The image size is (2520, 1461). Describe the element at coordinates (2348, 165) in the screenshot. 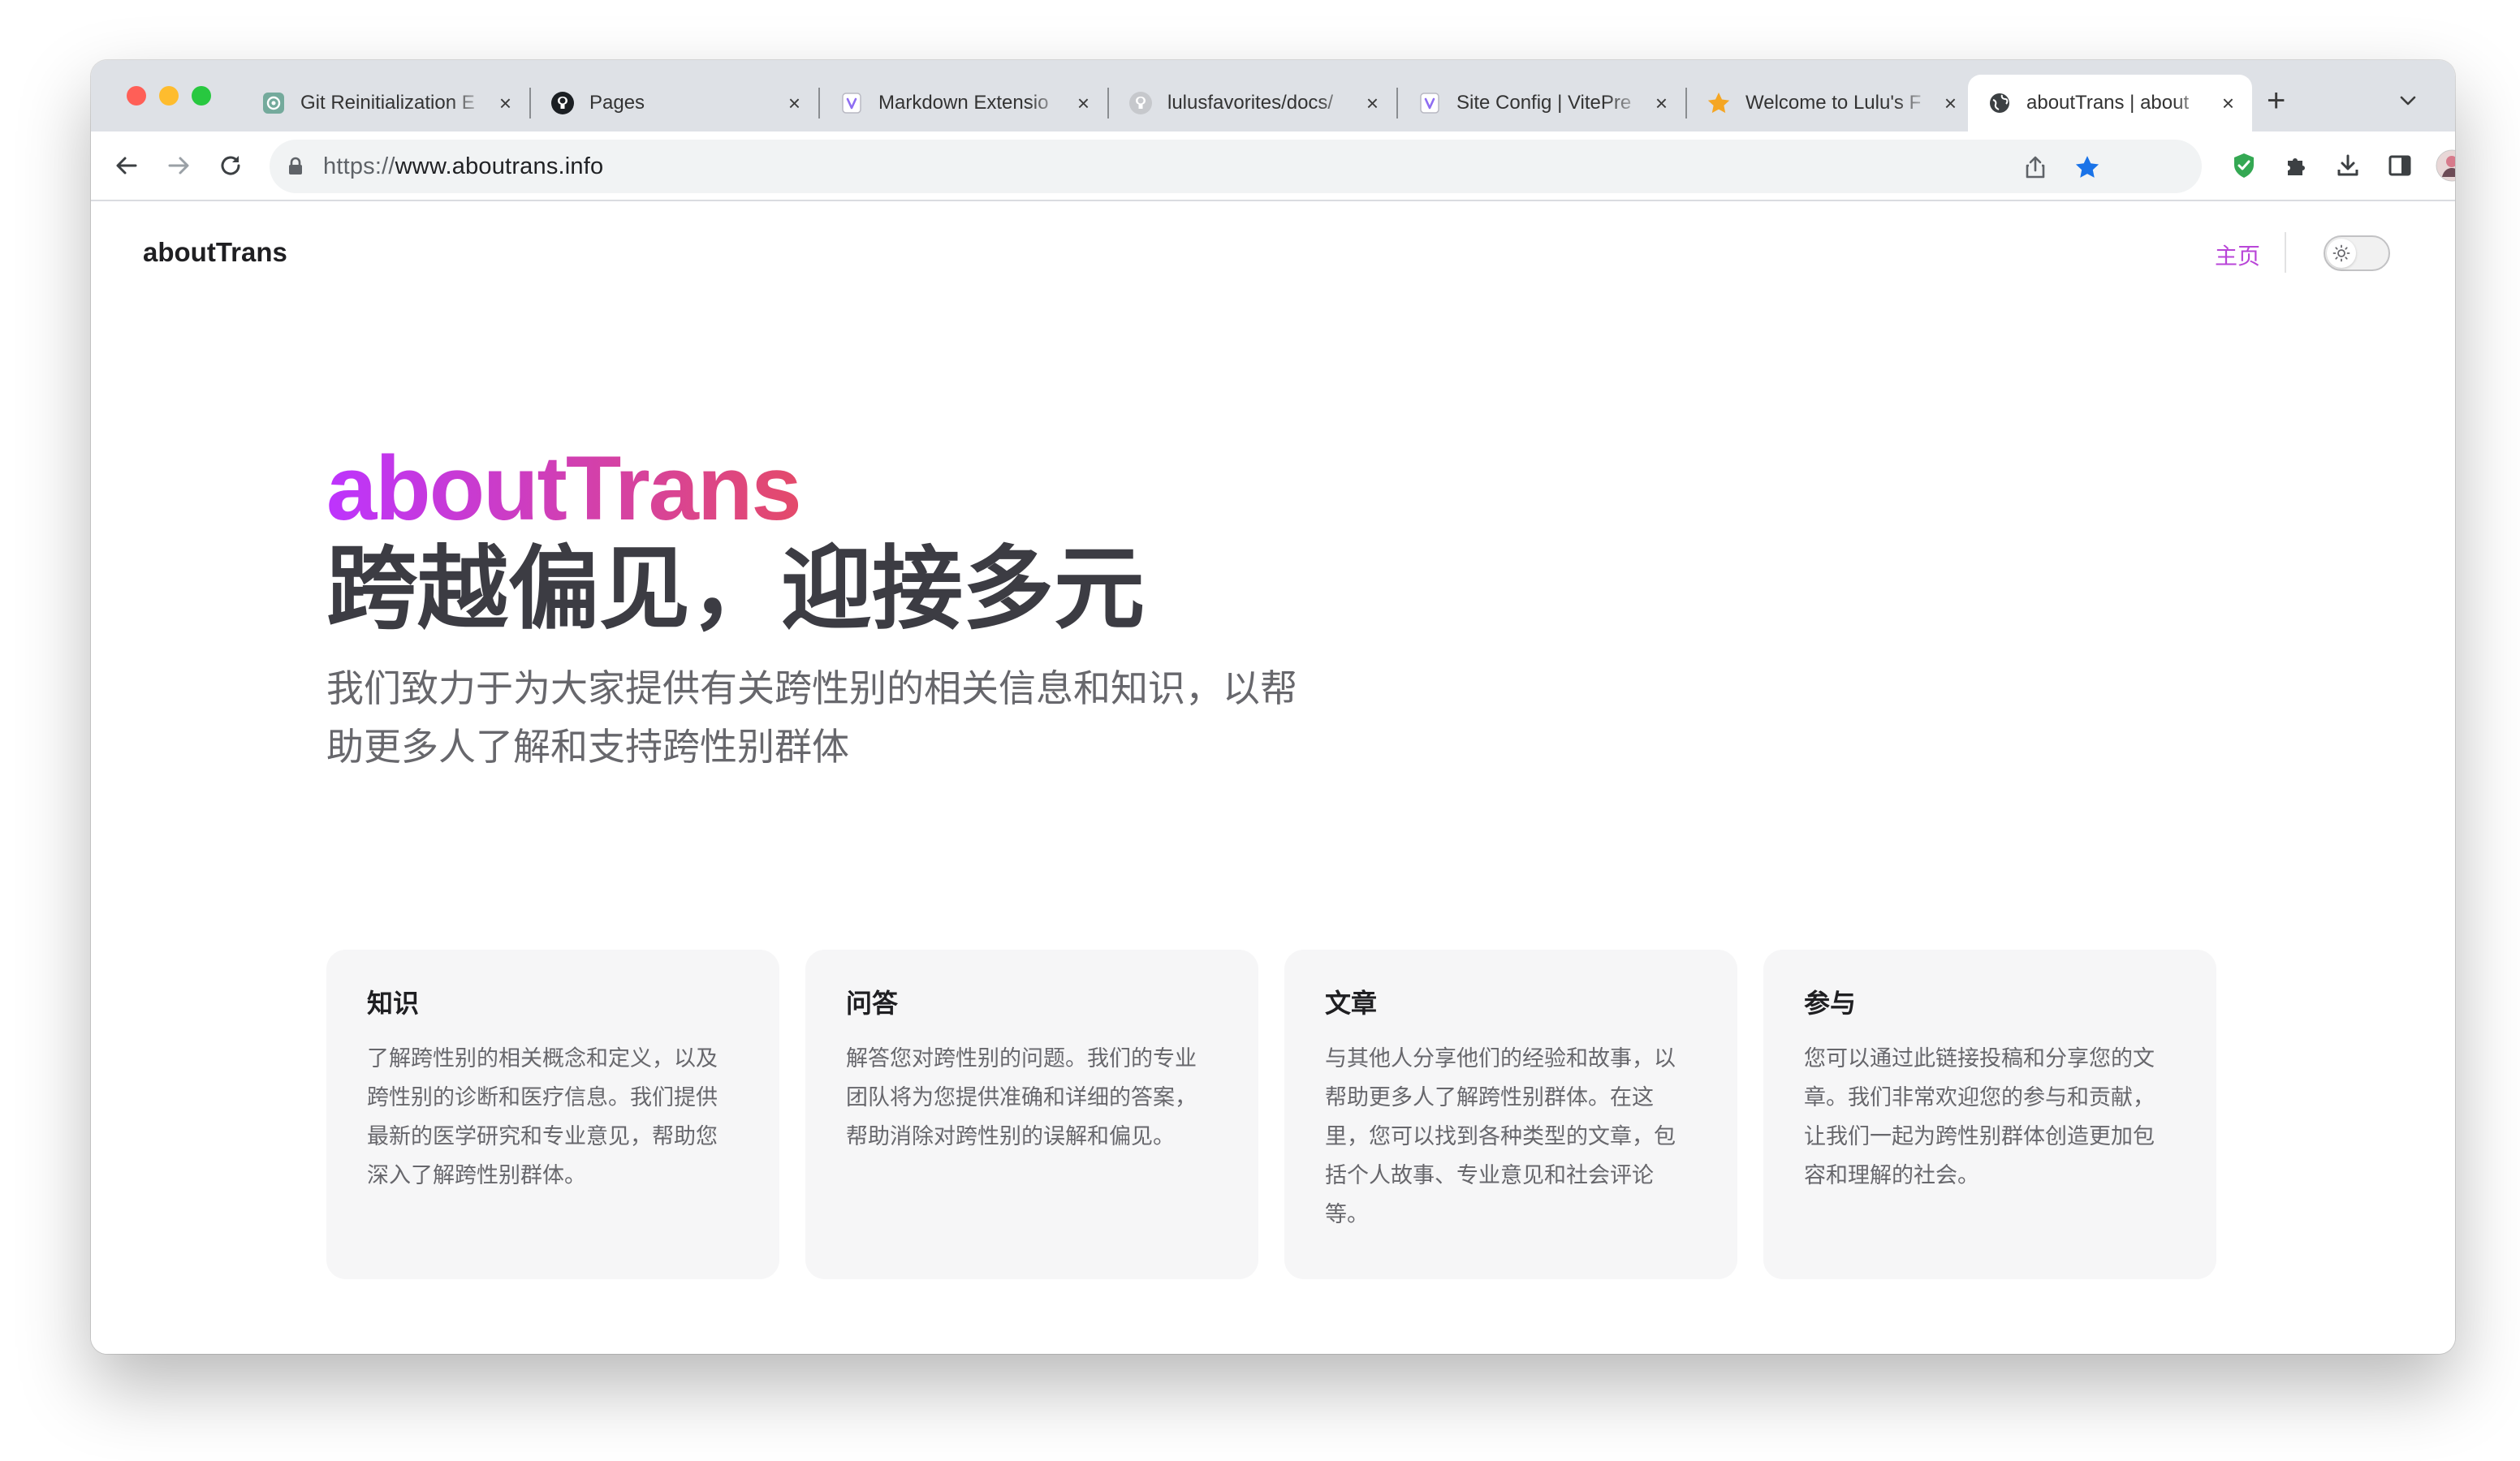

I see `download-icon` at that location.